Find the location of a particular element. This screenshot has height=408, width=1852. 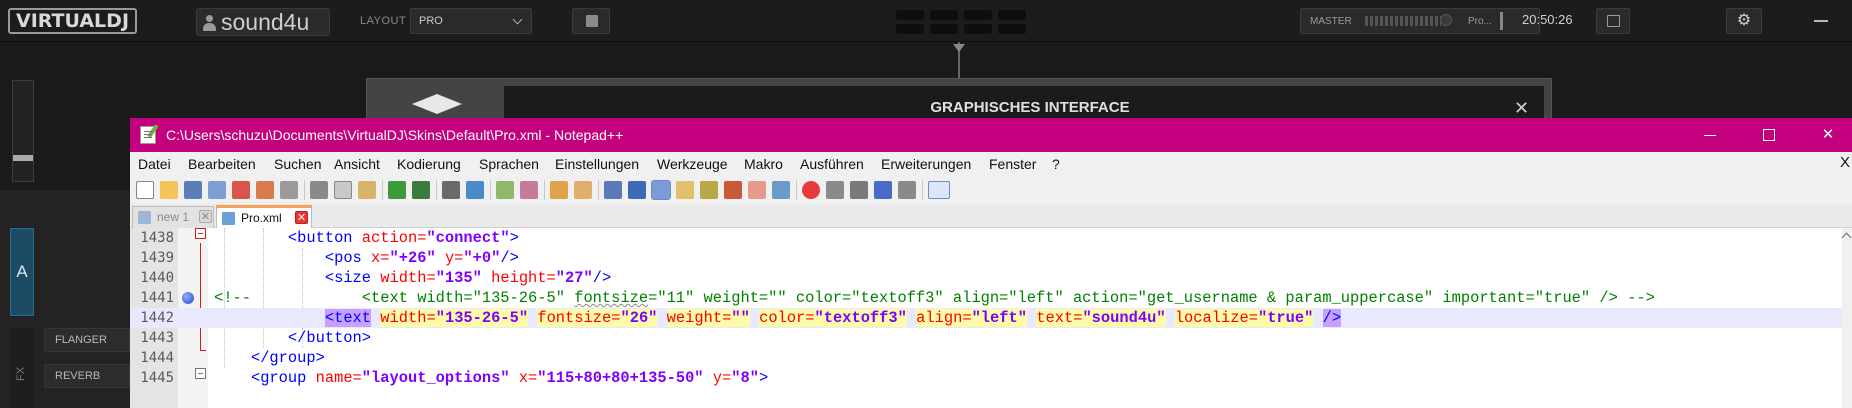

vdj-deck-a: A is located at coordinates (22, 272).